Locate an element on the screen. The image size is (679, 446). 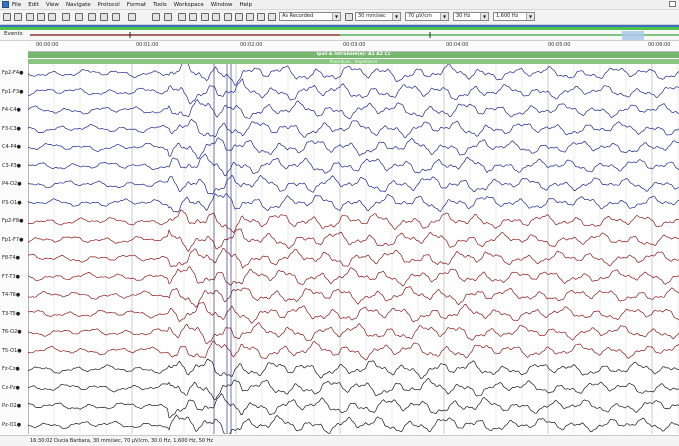
time-tick: 00:04:00 is located at coordinates (457, 45).